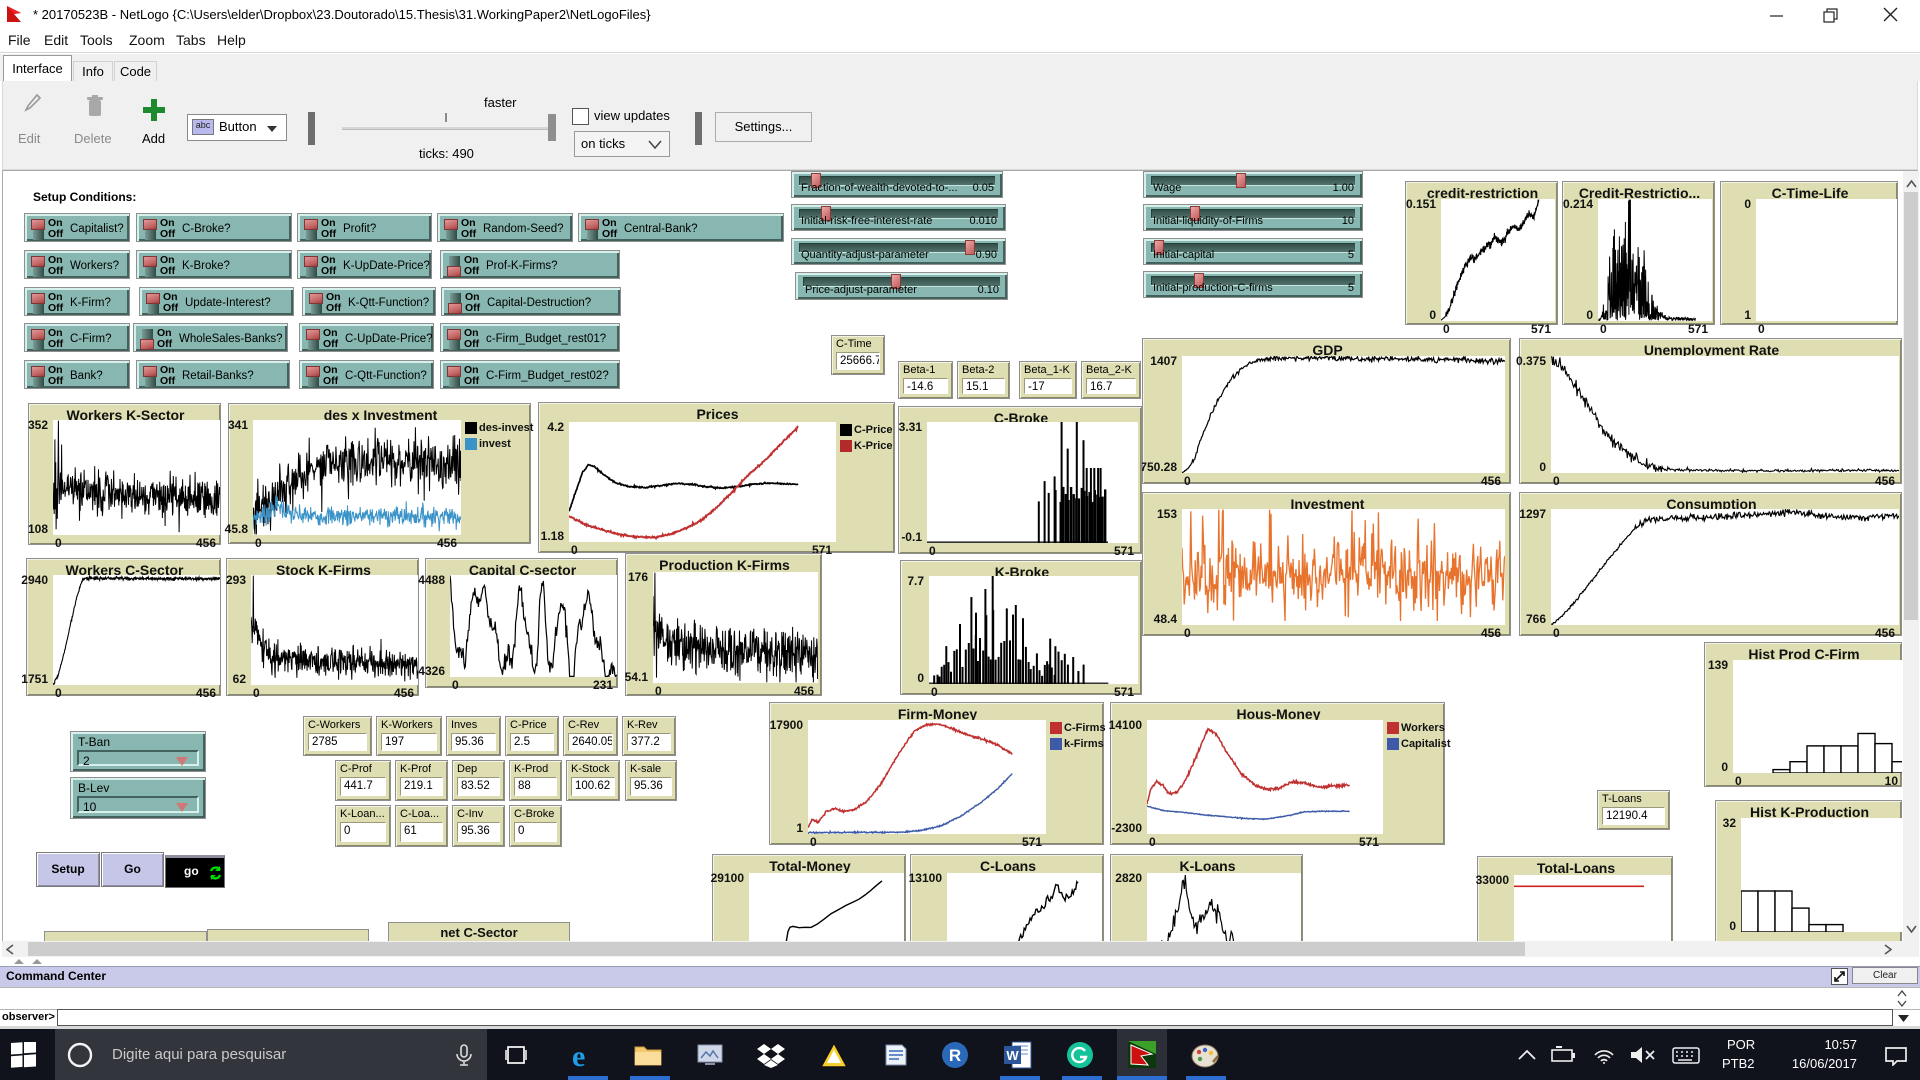 Image resolution: width=1920 pixels, height=1080 pixels. Describe the element at coordinates (1012, 1055) in the screenshot. I see `svg-text: W` at that location.